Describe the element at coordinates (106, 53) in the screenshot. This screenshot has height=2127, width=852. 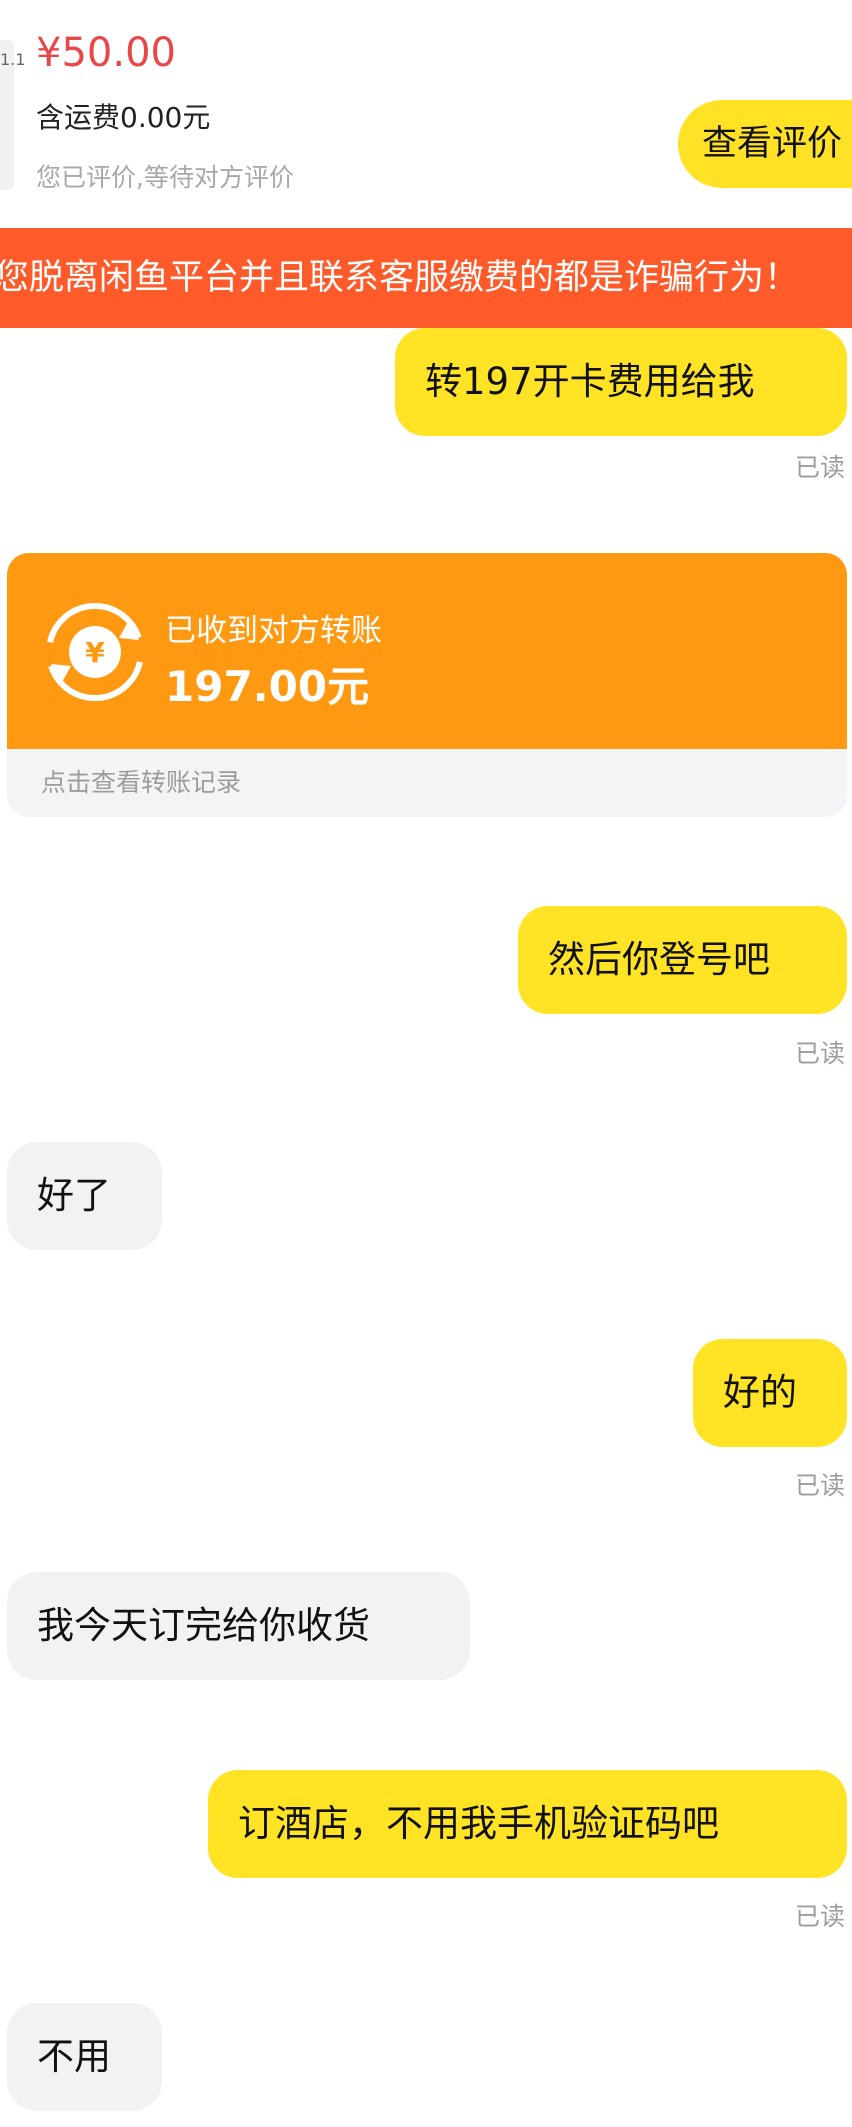
I see `order-price: ¥50.00` at that location.